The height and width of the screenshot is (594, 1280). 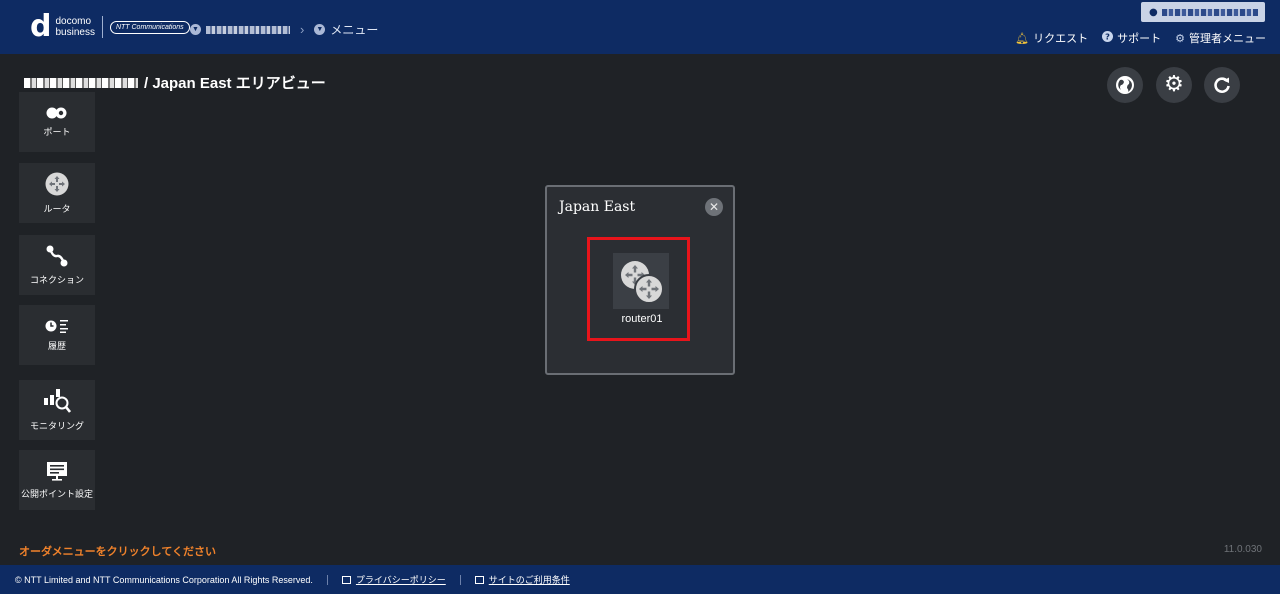 What do you see at coordinates (1242, 549) in the screenshot?
I see `version-label: 11.0.030` at bounding box center [1242, 549].